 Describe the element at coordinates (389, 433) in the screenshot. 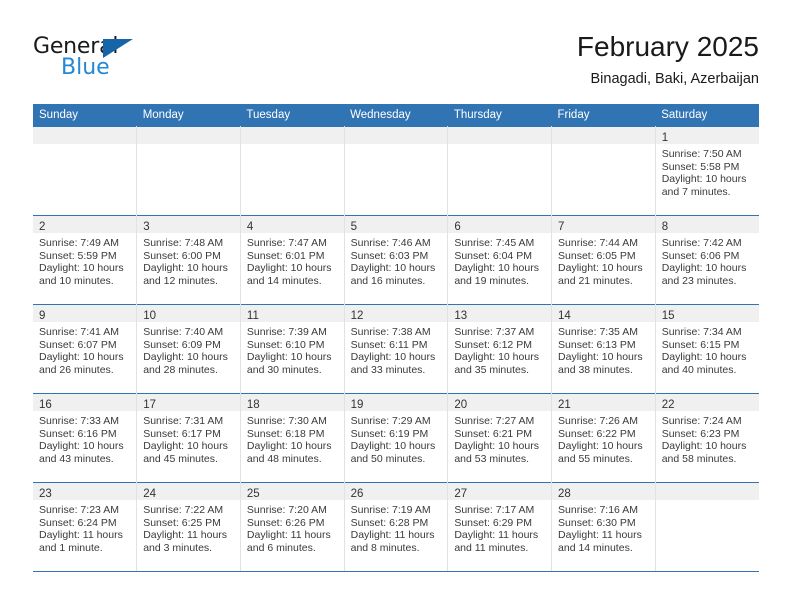

I see `sunset-text: Sunset: 6:19 PM` at that location.